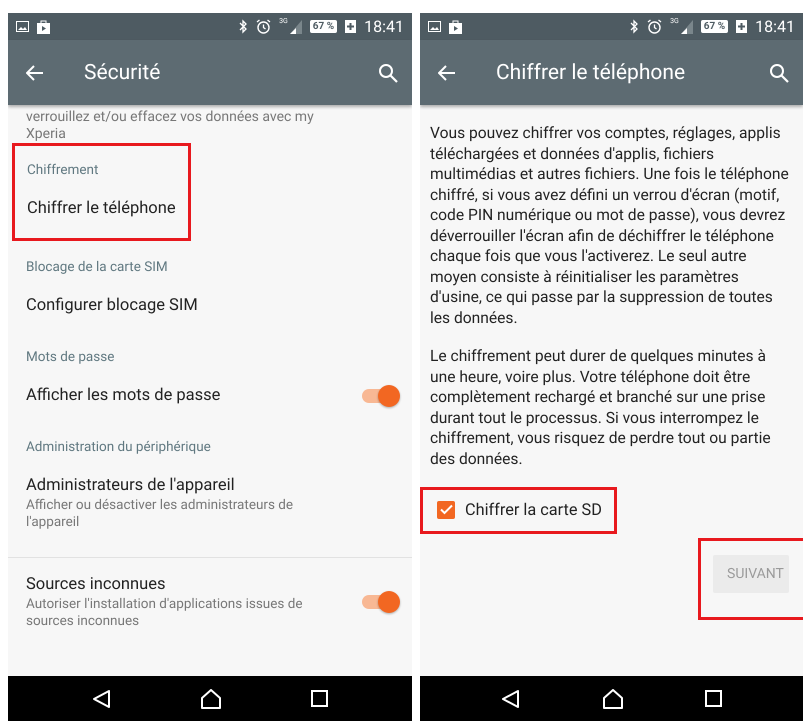  I want to click on screen-title: Sécurité, so click(123, 72).